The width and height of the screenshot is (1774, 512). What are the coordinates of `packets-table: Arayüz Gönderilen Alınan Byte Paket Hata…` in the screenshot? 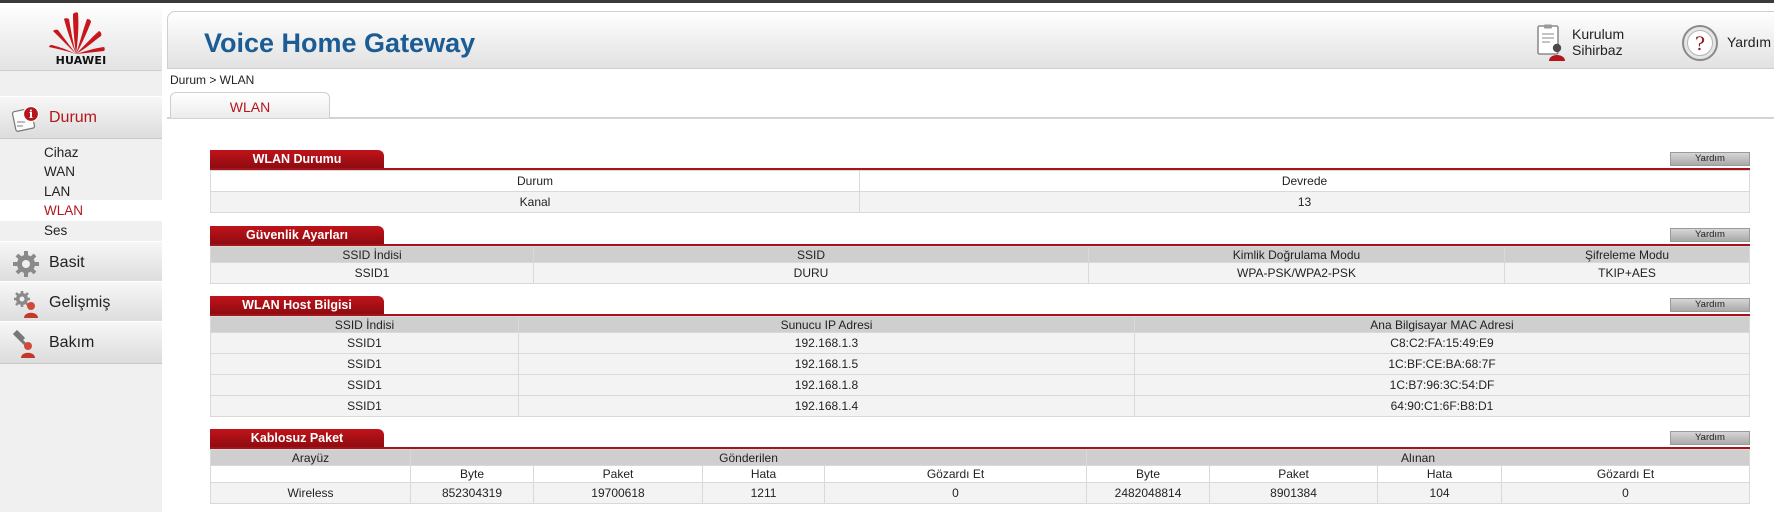 It's located at (980, 476).